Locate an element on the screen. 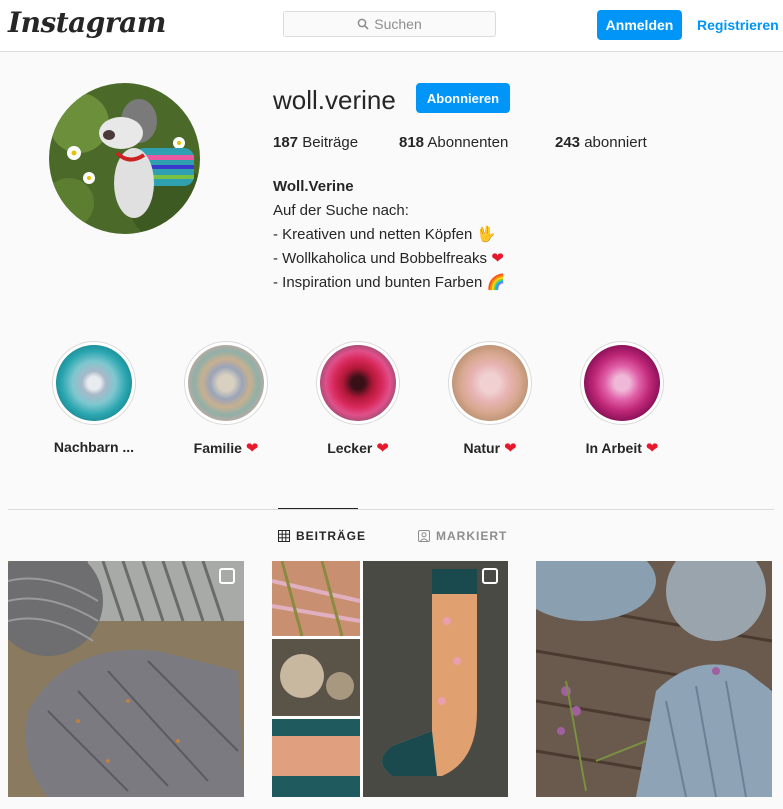 Image resolution: width=783 pixels, height=809 pixels. stat-posts-label: Beiträge is located at coordinates (330, 142).